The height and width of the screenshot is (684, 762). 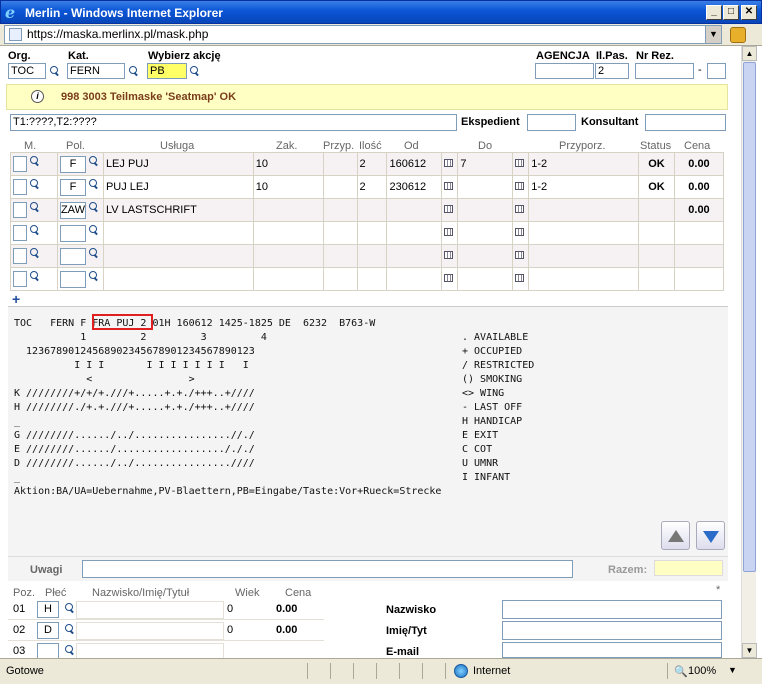 I want to click on imie-input, so click(x=612, y=630).